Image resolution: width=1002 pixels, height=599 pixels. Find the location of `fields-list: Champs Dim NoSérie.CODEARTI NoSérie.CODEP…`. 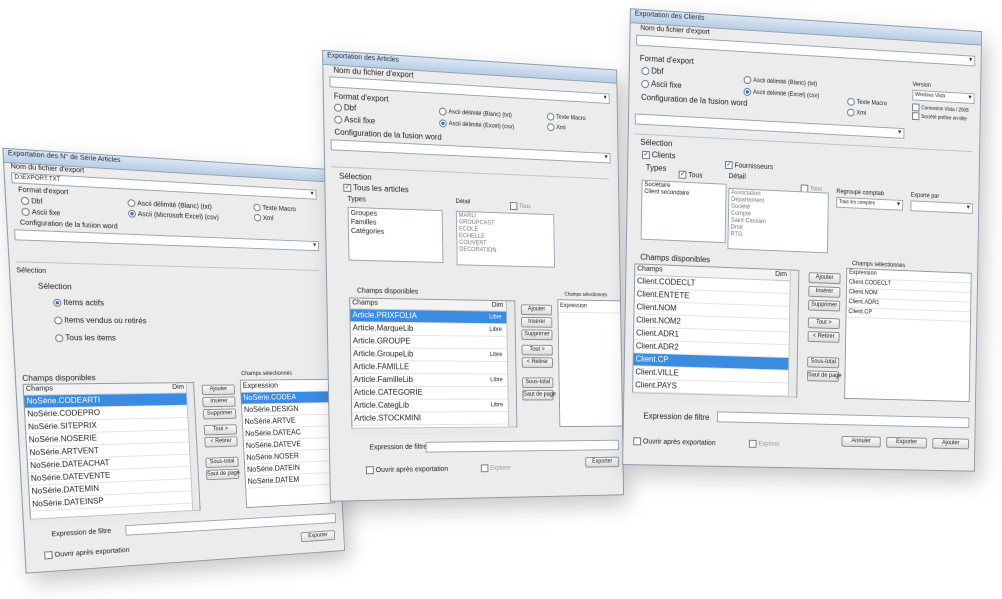

fields-list: Champs Dim NoSérie.CODEARTI NoSérie.CODEP… is located at coordinates (111, 451).